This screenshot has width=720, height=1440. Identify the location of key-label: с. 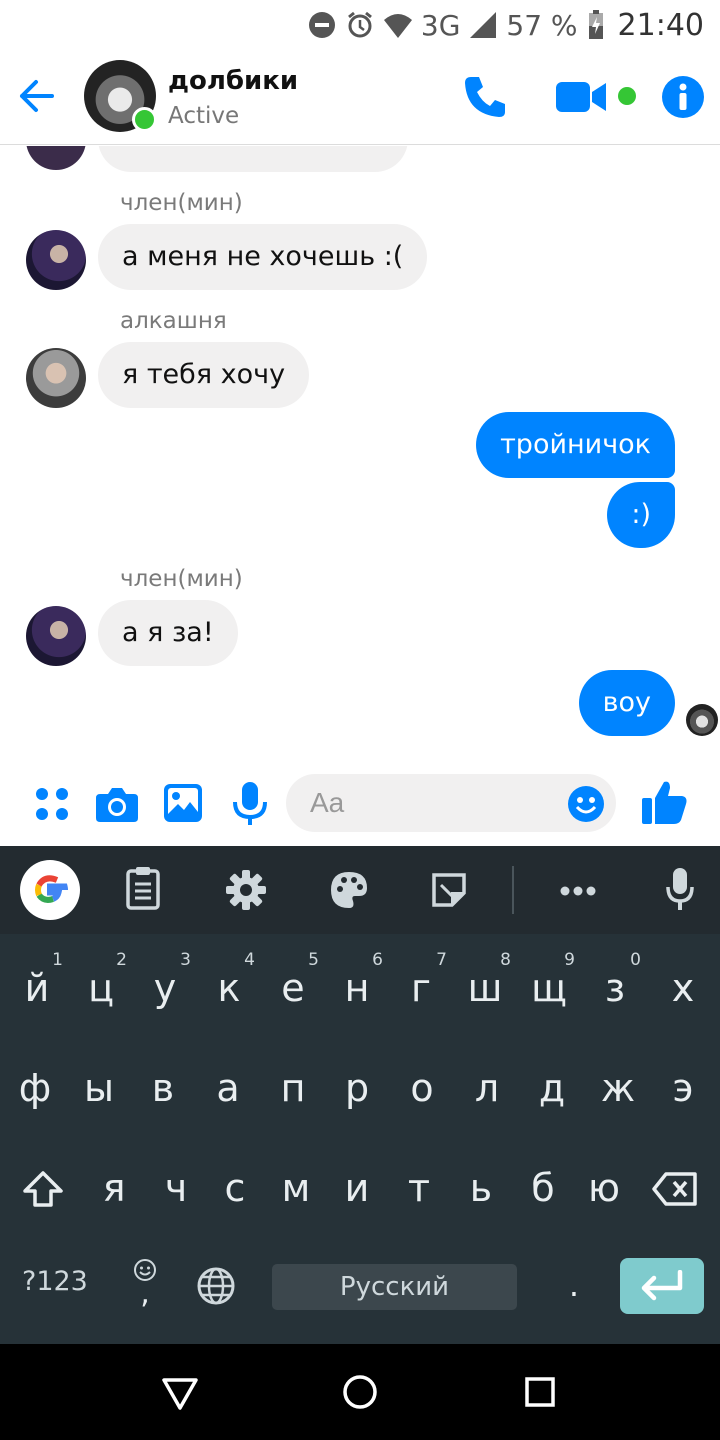
(235, 1188).